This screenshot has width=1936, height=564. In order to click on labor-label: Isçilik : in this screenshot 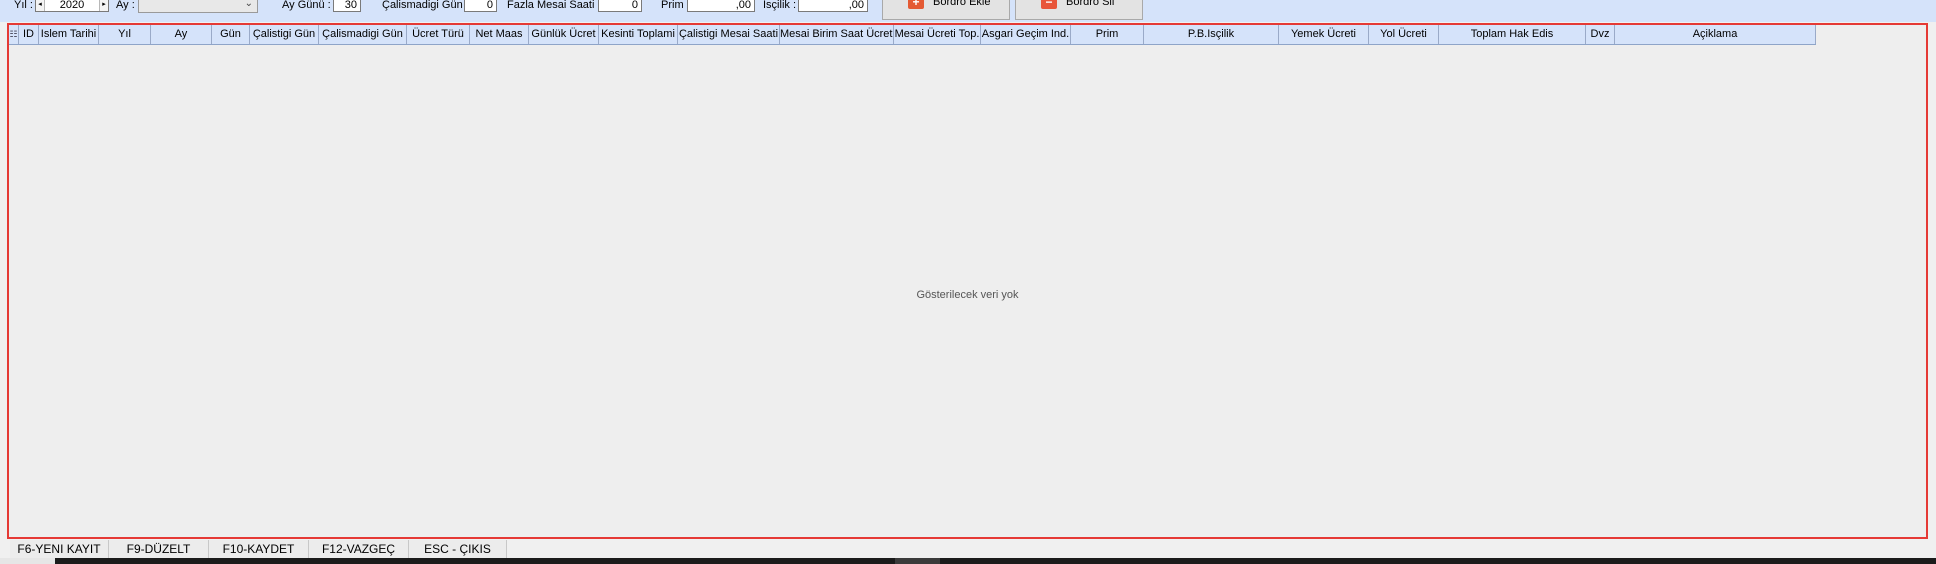, I will do `click(779, 5)`.